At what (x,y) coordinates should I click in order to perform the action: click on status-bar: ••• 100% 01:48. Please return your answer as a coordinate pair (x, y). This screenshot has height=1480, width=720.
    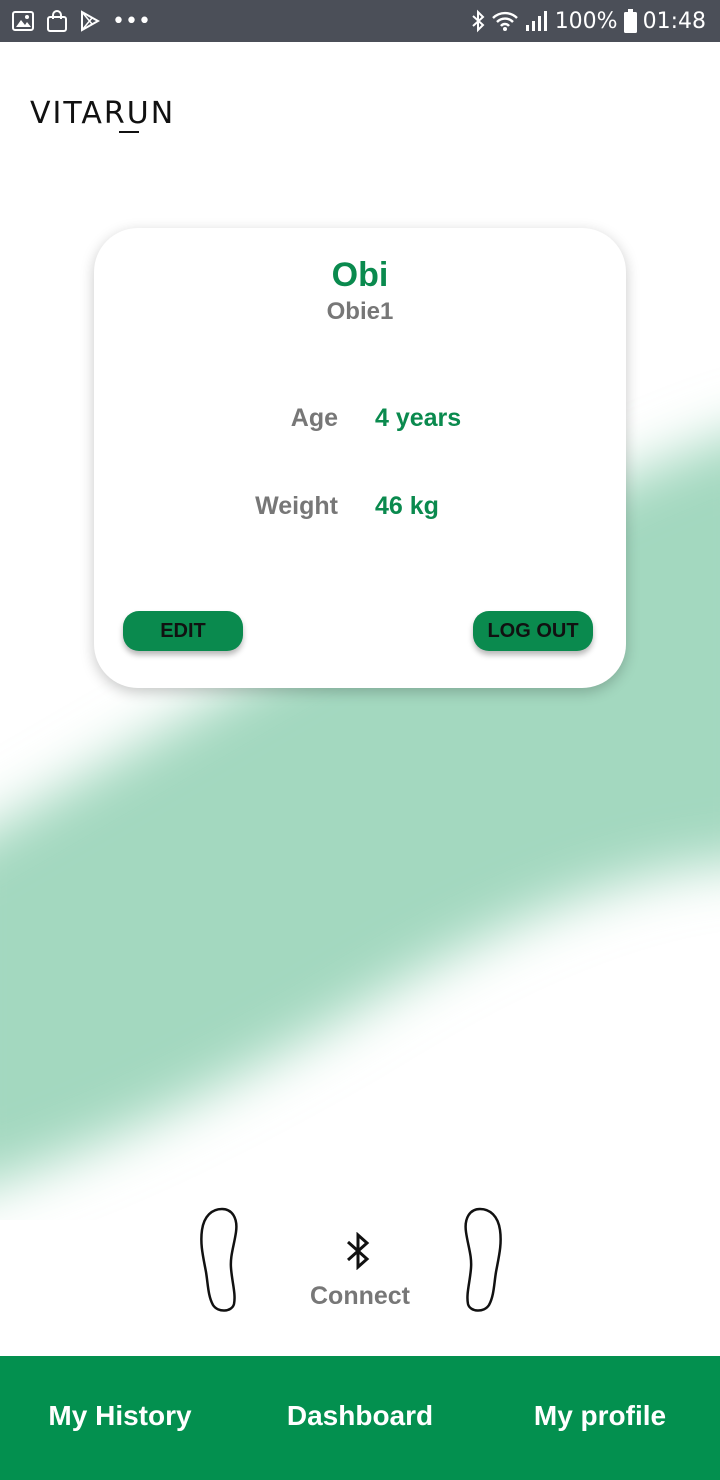
    Looking at the image, I should click on (360, 21).